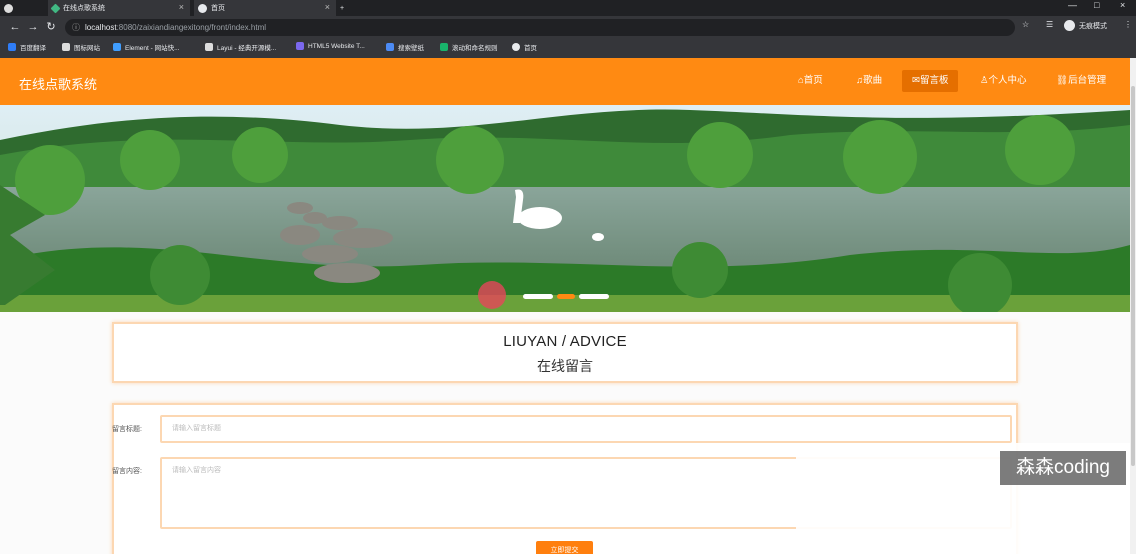  Describe the element at coordinates (265, 8) in the screenshot. I see `tab-home: 首页 ×` at that location.